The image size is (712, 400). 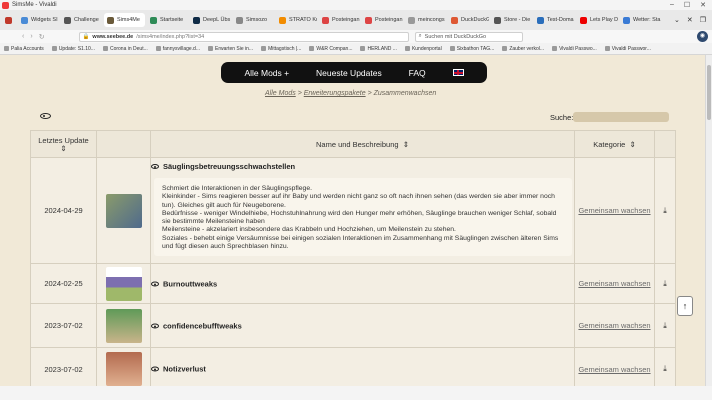 I want to click on nav-all-mods: Alle Mods +, so click(x=266, y=73).